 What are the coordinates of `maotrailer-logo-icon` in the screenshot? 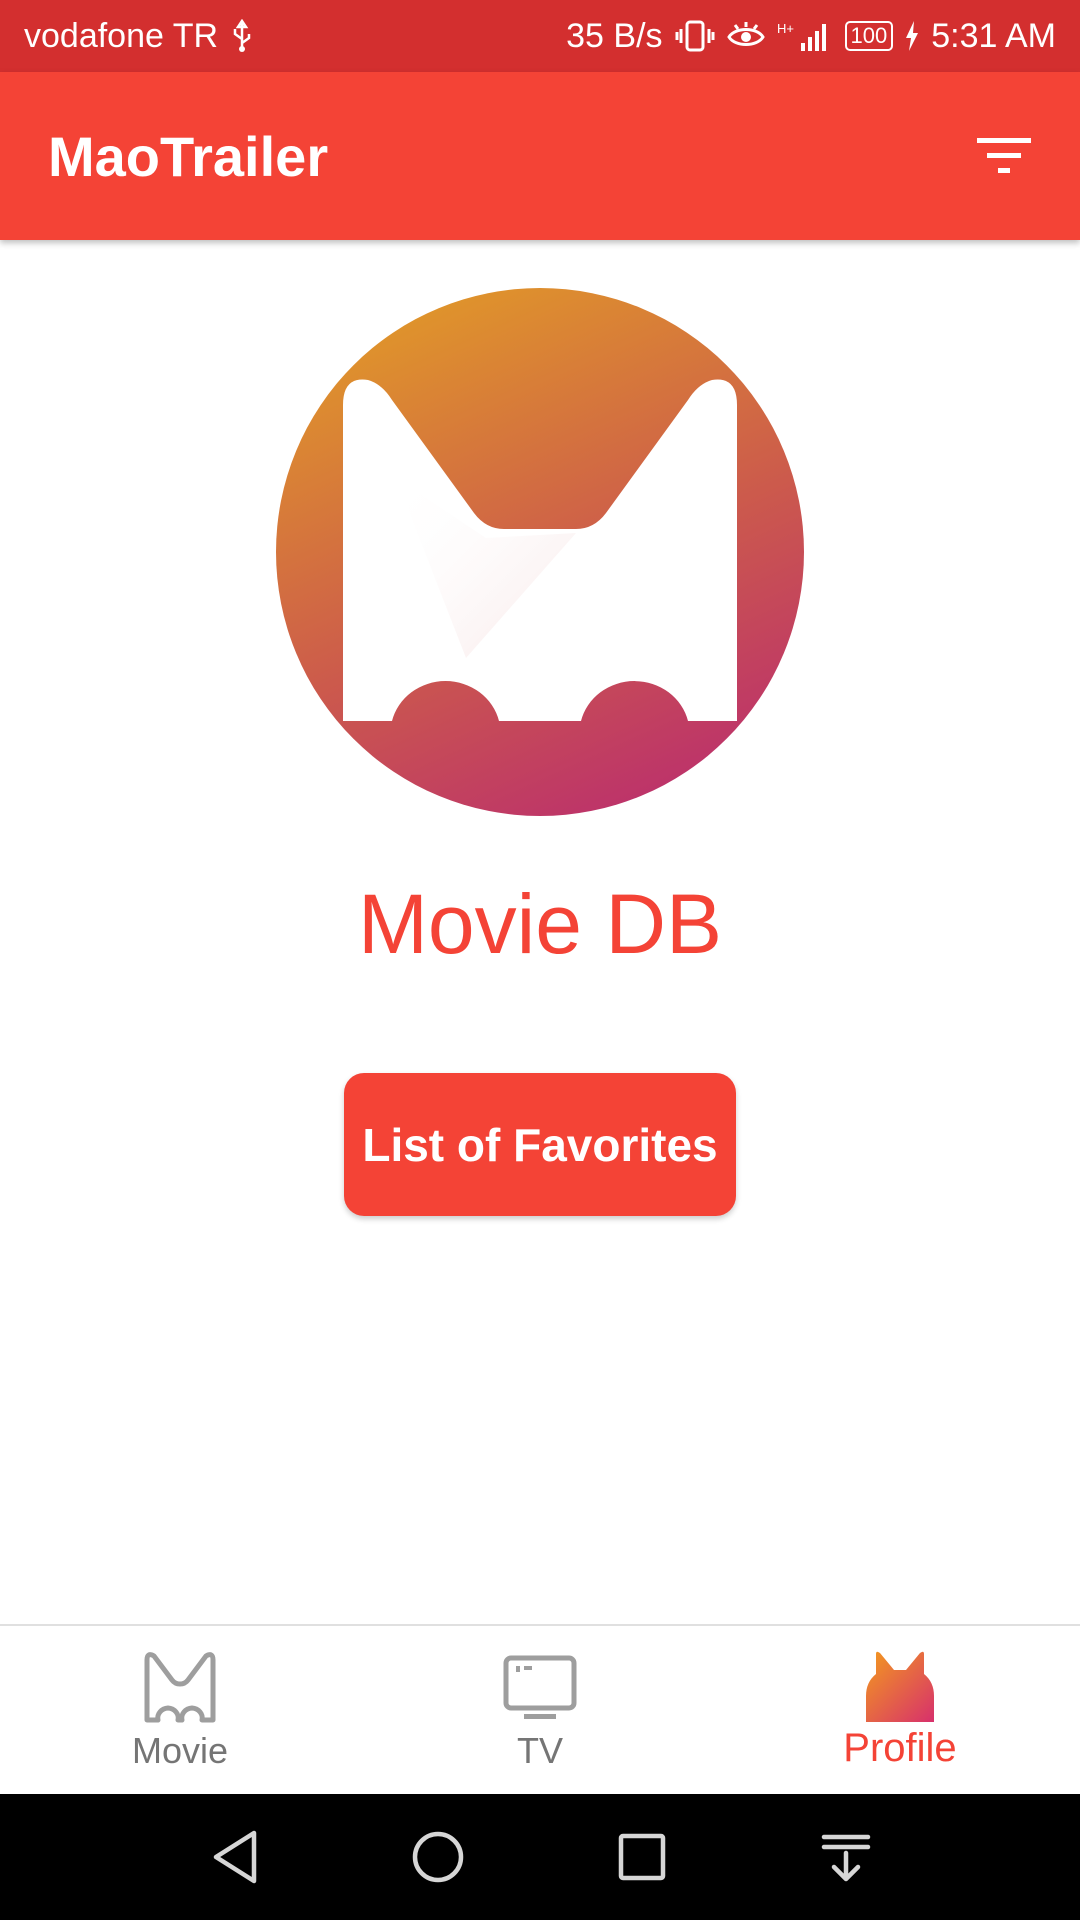 It's located at (540, 552).